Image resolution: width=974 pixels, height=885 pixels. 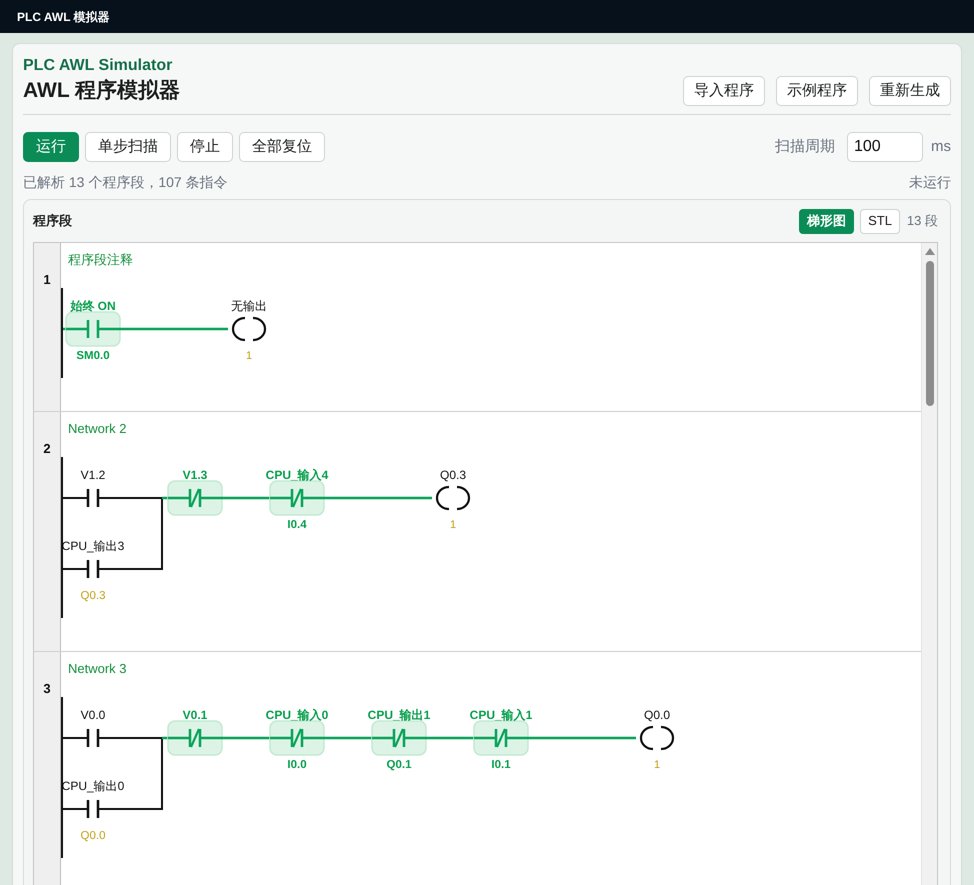 I want to click on scrollbar-thumb, so click(x=930, y=333).